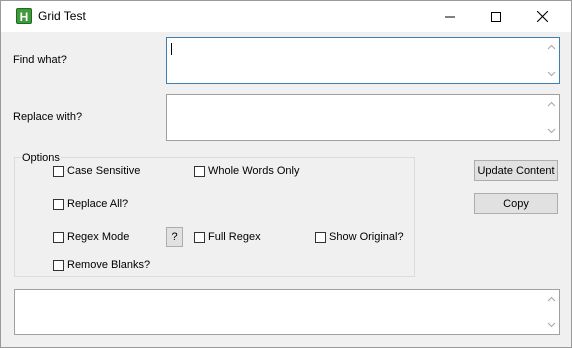 The height and width of the screenshot is (348, 572). What do you see at coordinates (48, 117) in the screenshot?
I see `replace-label: Replace with?` at bounding box center [48, 117].